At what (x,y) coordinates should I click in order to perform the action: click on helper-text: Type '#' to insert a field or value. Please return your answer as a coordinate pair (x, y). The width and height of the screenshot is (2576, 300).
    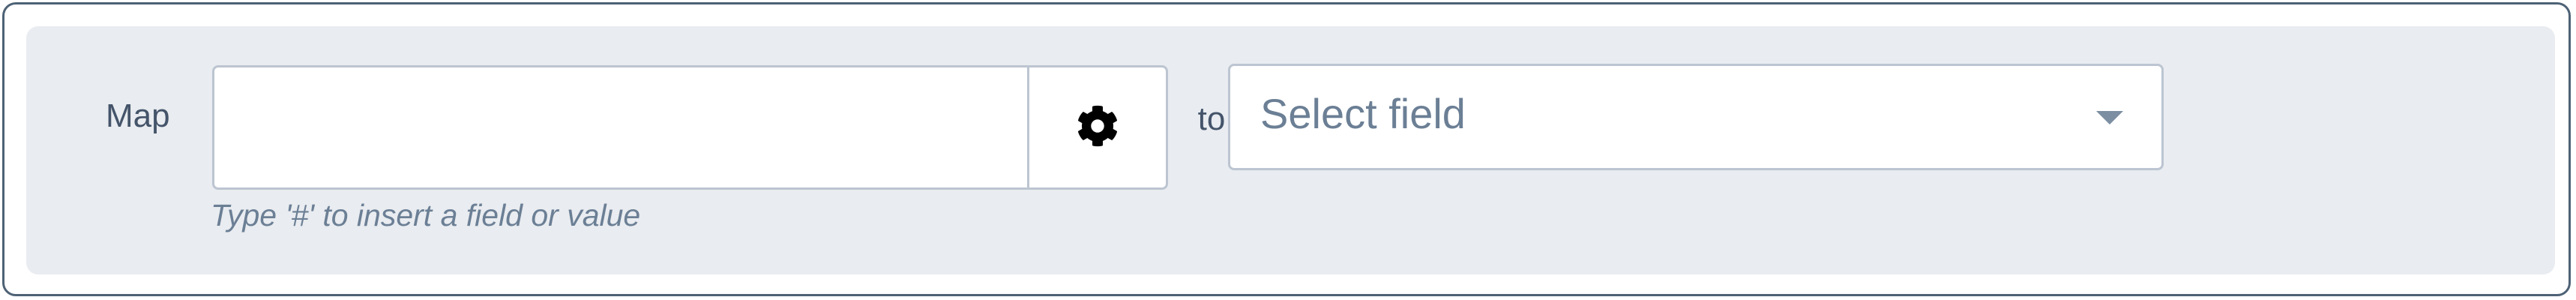
    Looking at the image, I should click on (426, 215).